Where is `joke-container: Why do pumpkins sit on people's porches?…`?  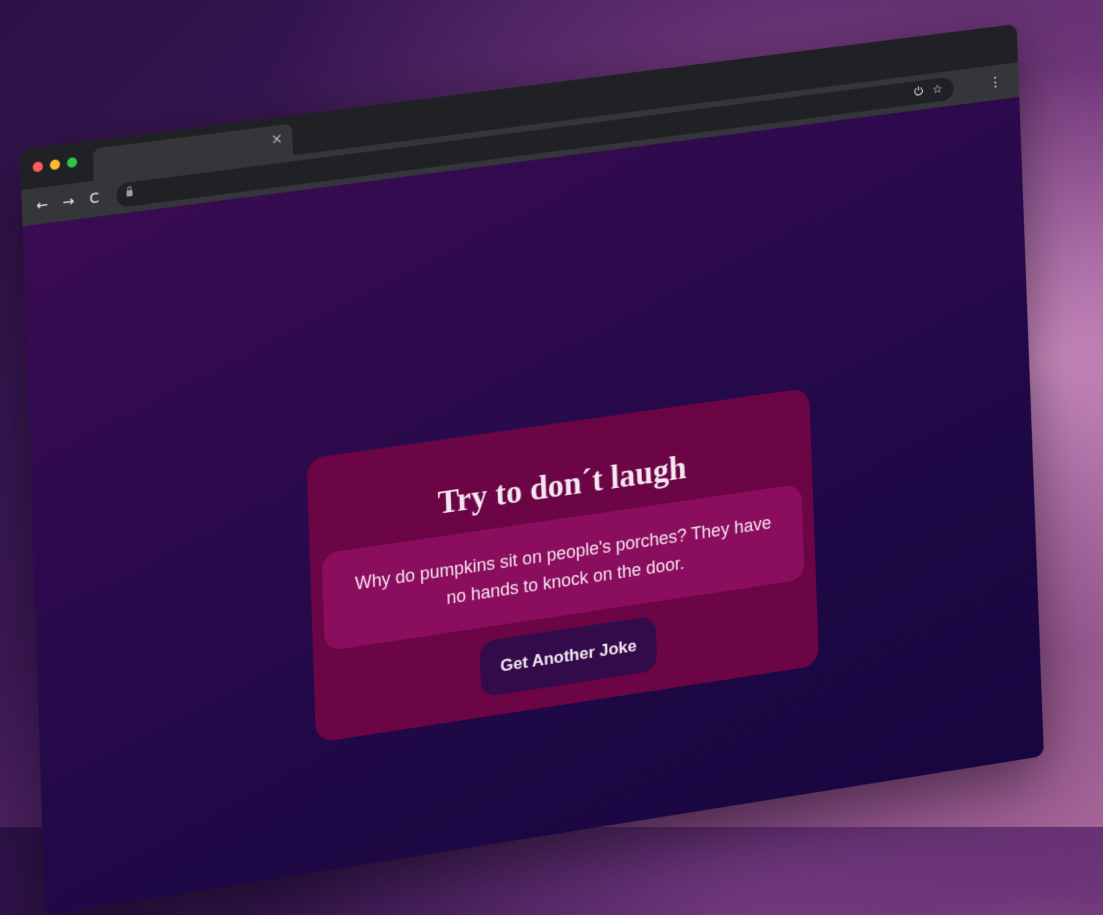
joke-container: Why do pumpkins sit on people's porches?… is located at coordinates (563, 567).